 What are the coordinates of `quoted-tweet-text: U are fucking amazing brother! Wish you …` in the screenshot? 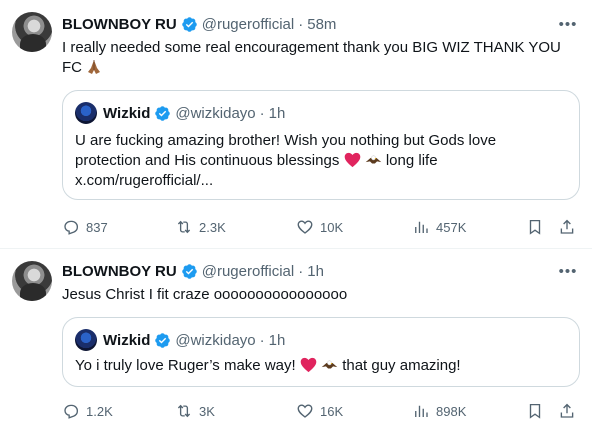 It's located at (322, 161).